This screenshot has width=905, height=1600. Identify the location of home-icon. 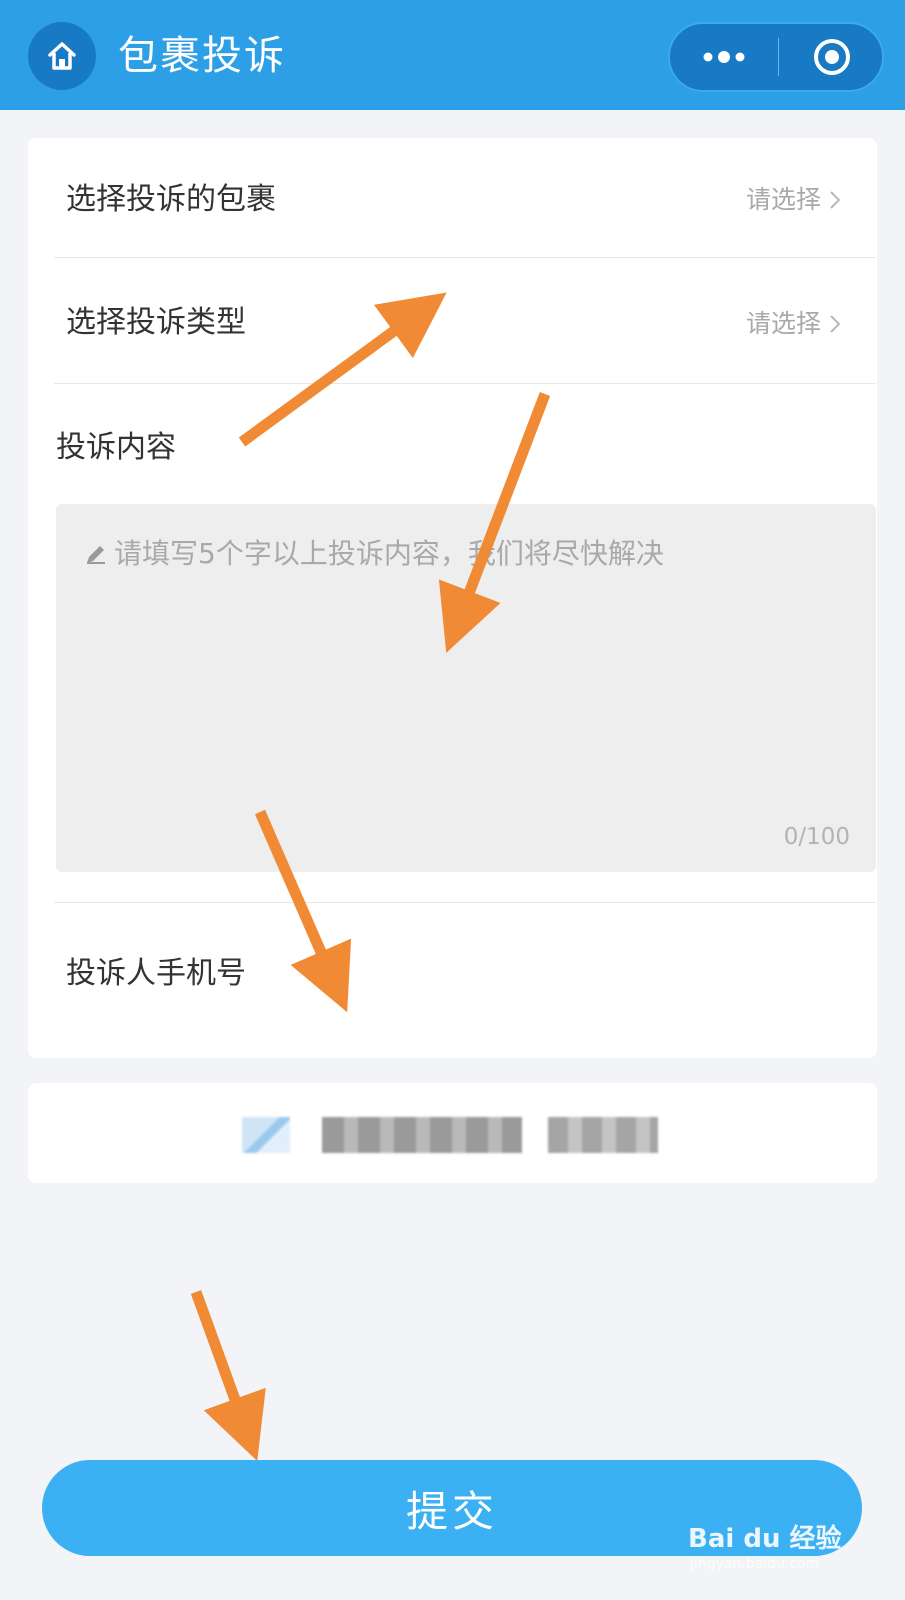
(62, 56).